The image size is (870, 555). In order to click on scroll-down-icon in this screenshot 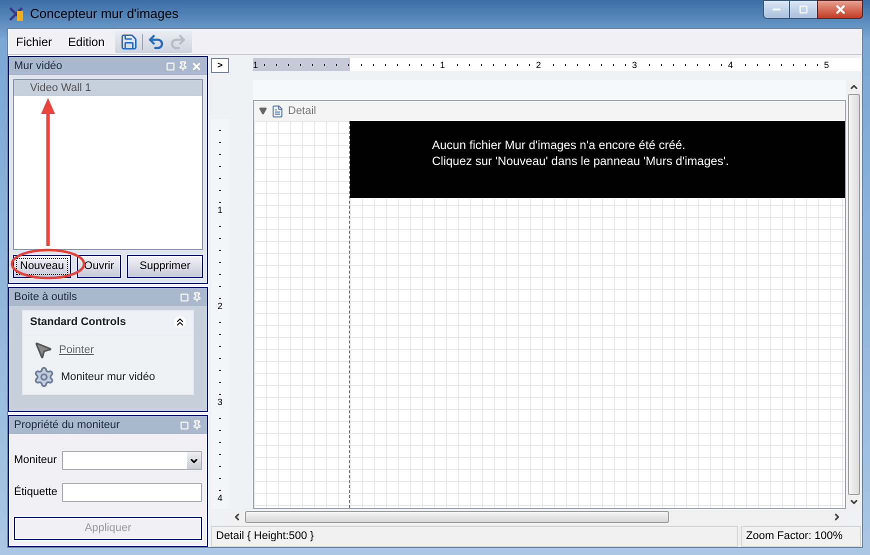, I will do `click(853, 502)`.